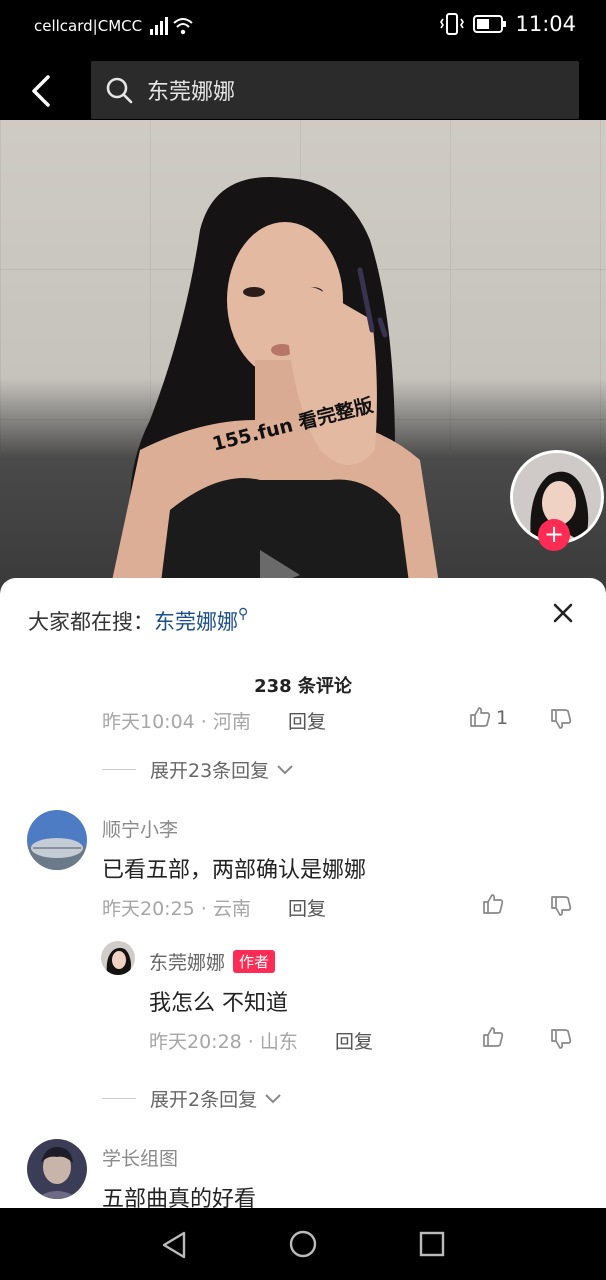 The image size is (606, 1280). Describe the element at coordinates (140, 1157) in the screenshot. I see `comment-username: 学长组图` at that location.